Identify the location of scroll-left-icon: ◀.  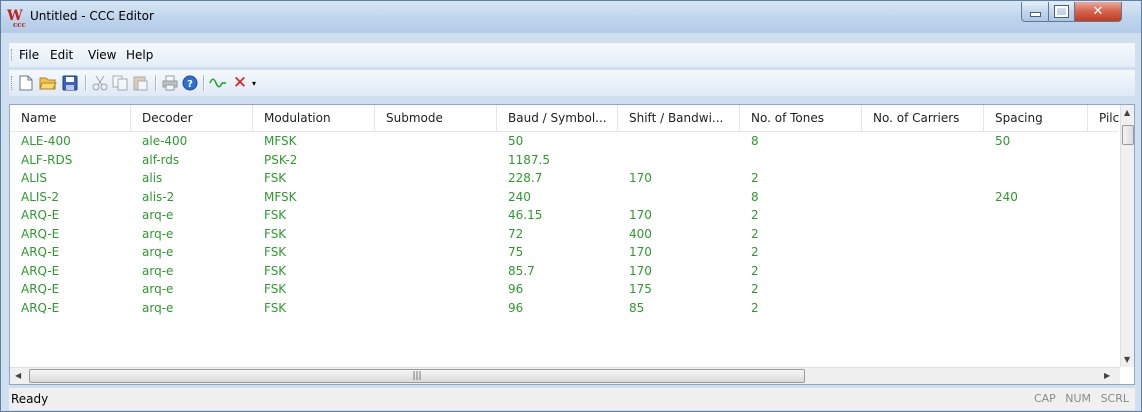
(18, 375).